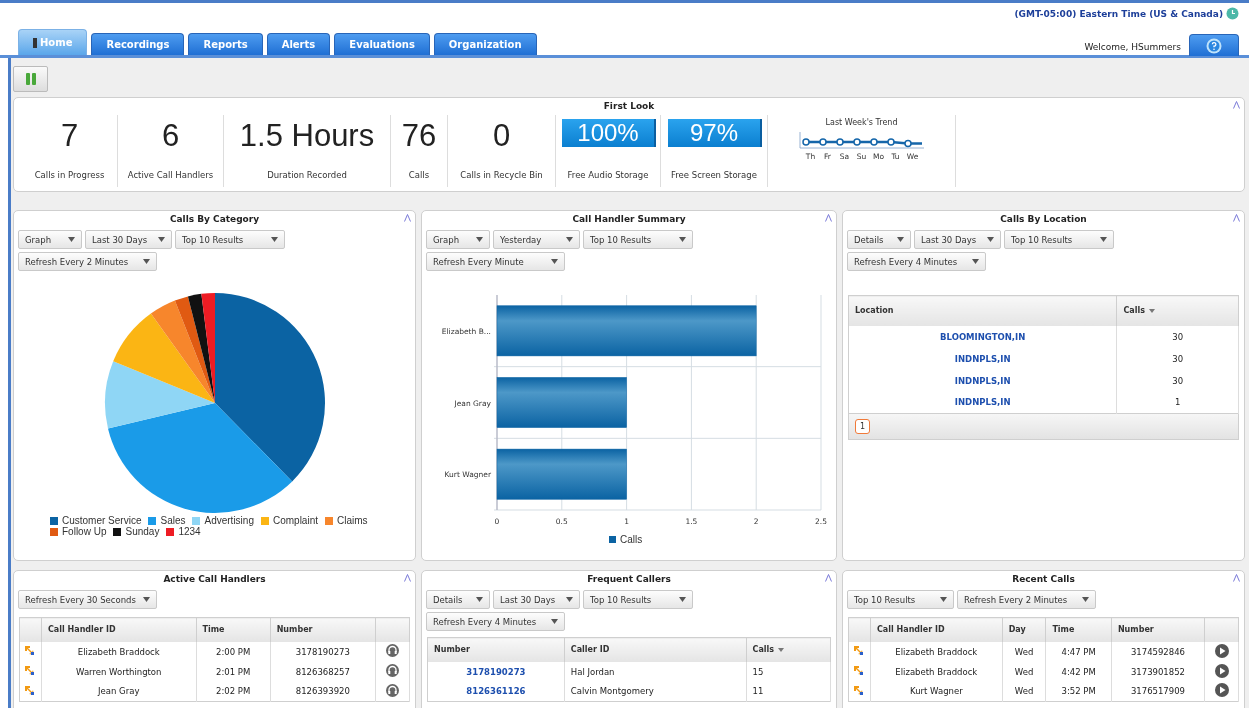 This screenshot has width=1249, height=708. Describe the element at coordinates (419, 136) in the screenshot. I see `stat-value: 76` at that location.